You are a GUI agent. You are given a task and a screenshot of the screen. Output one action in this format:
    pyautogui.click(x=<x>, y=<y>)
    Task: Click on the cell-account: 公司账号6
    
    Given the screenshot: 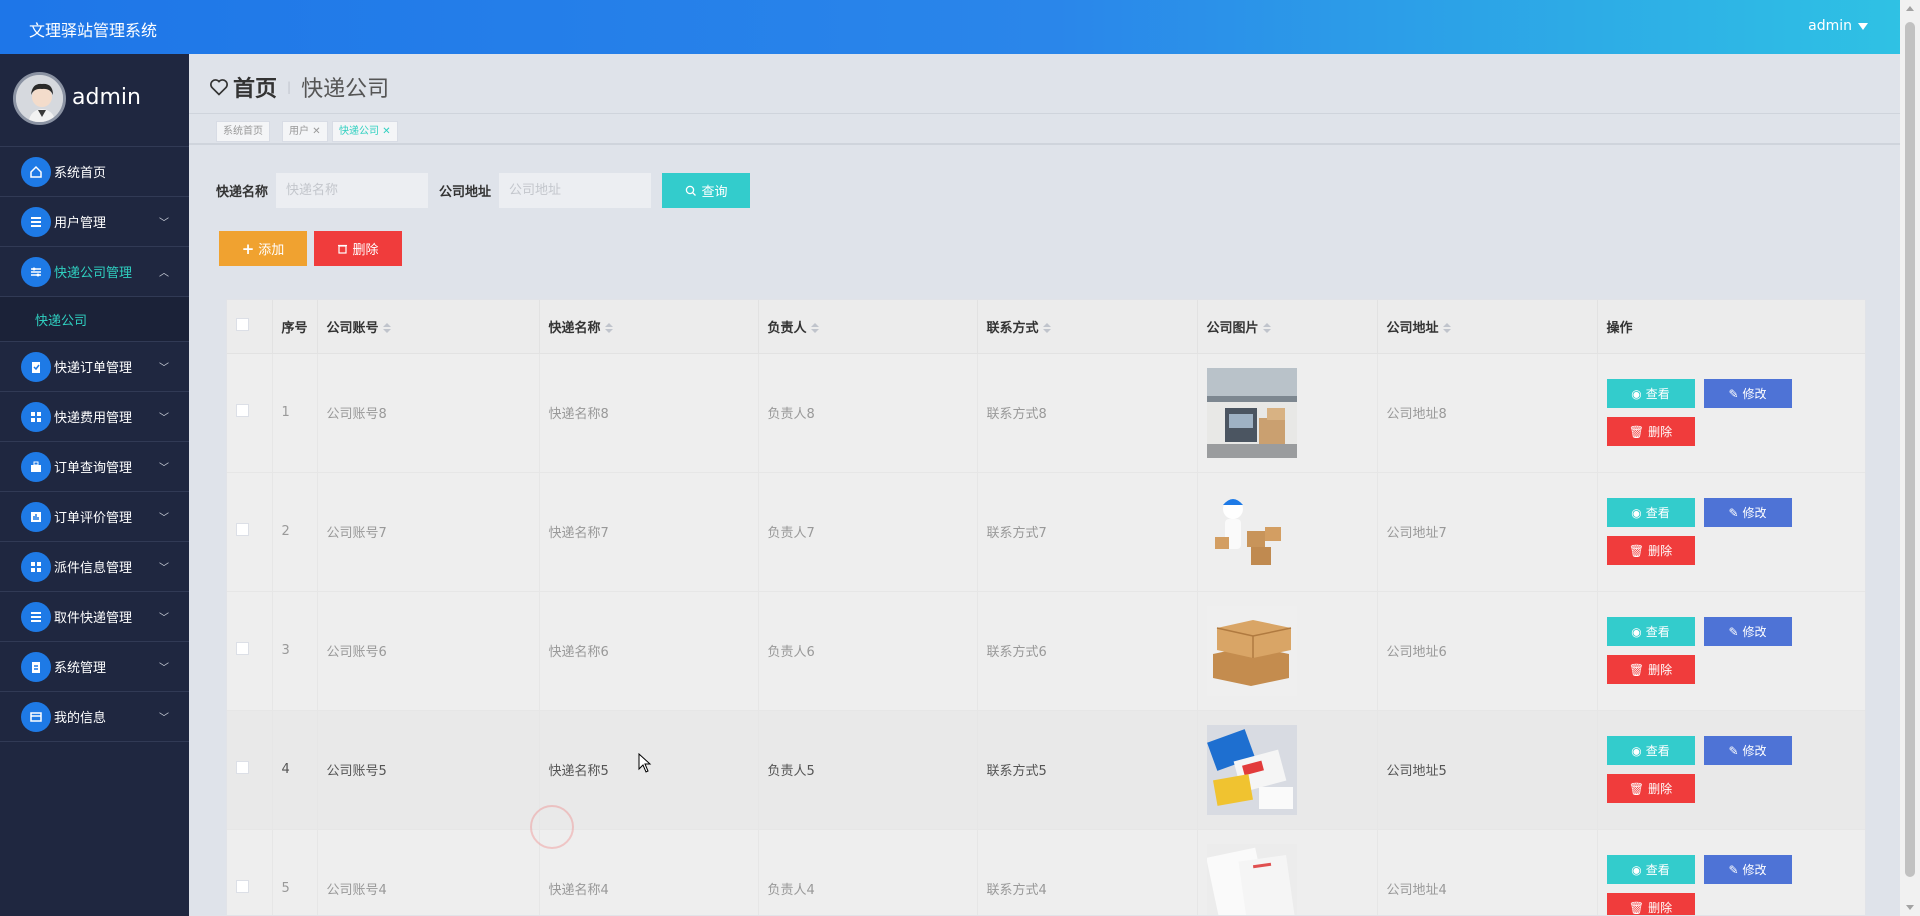 What is the action you would take?
    pyautogui.click(x=428, y=651)
    